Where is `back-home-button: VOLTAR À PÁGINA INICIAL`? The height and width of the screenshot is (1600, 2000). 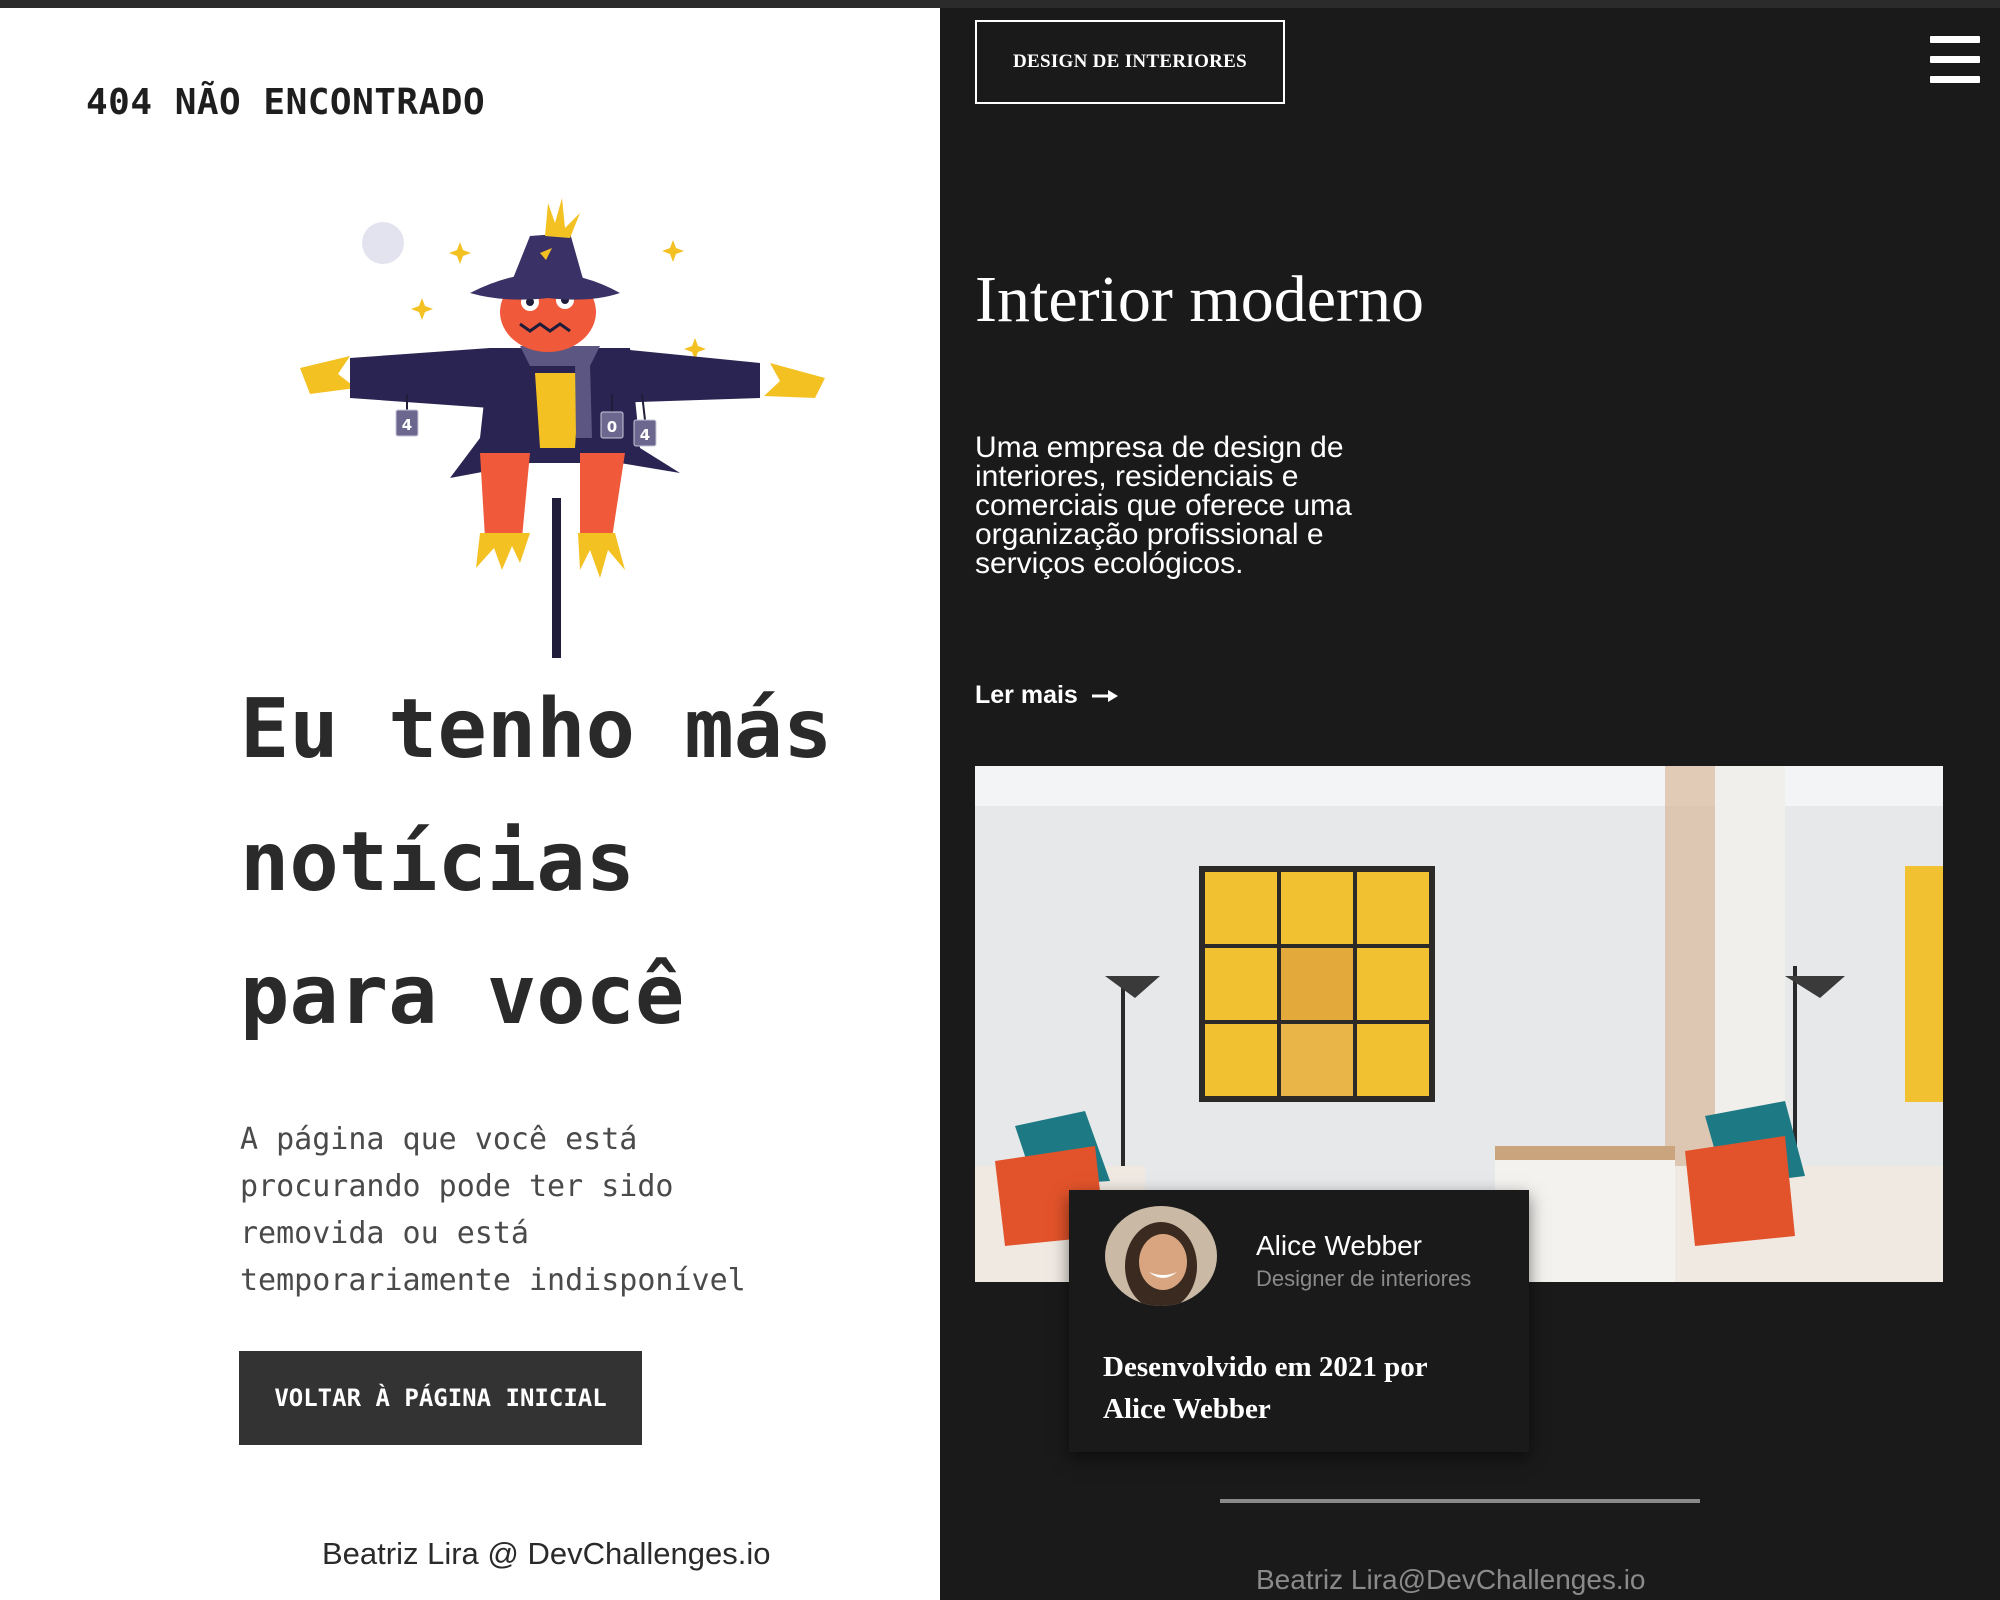
back-home-button: VOLTAR À PÁGINA INICIAL is located at coordinates (440, 1398).